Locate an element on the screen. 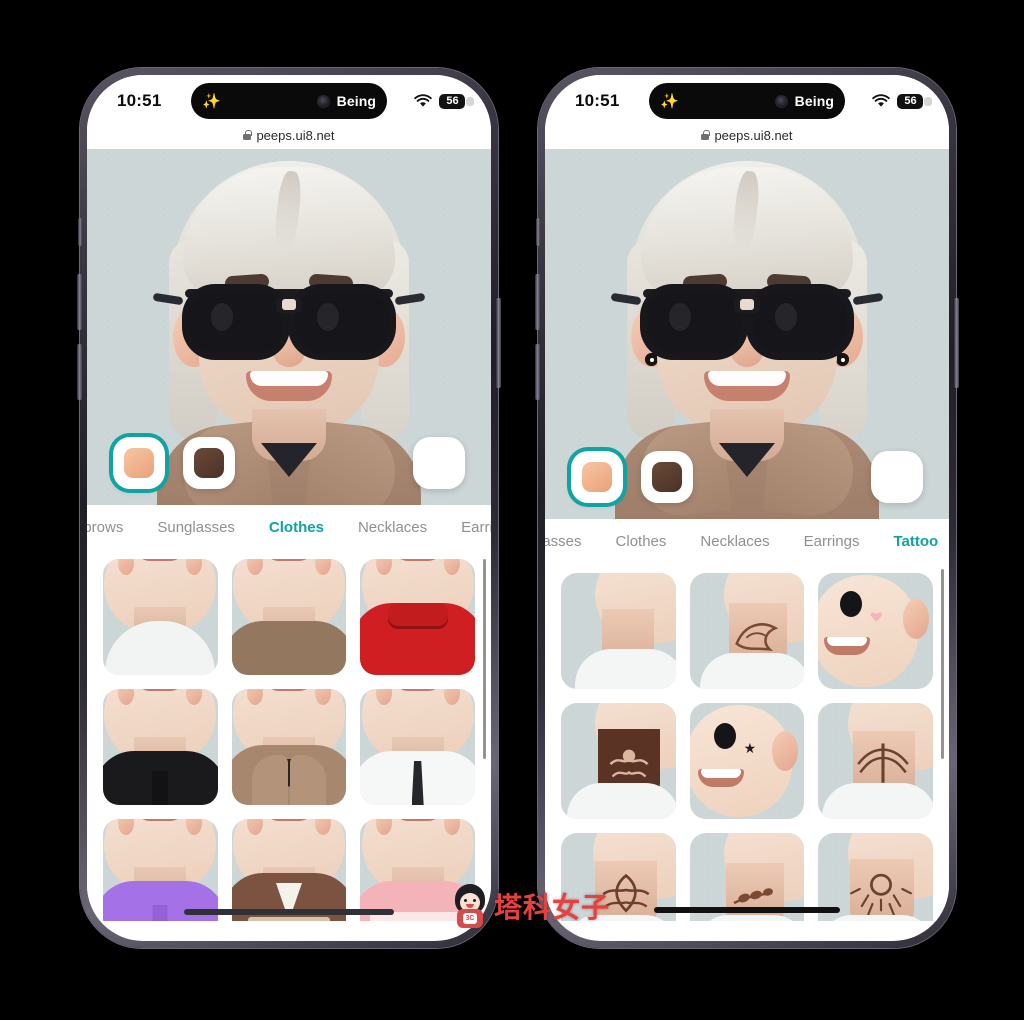 The image size is (1024, 1020). clothes-grid-wrap is located at coordinates (289, 735).